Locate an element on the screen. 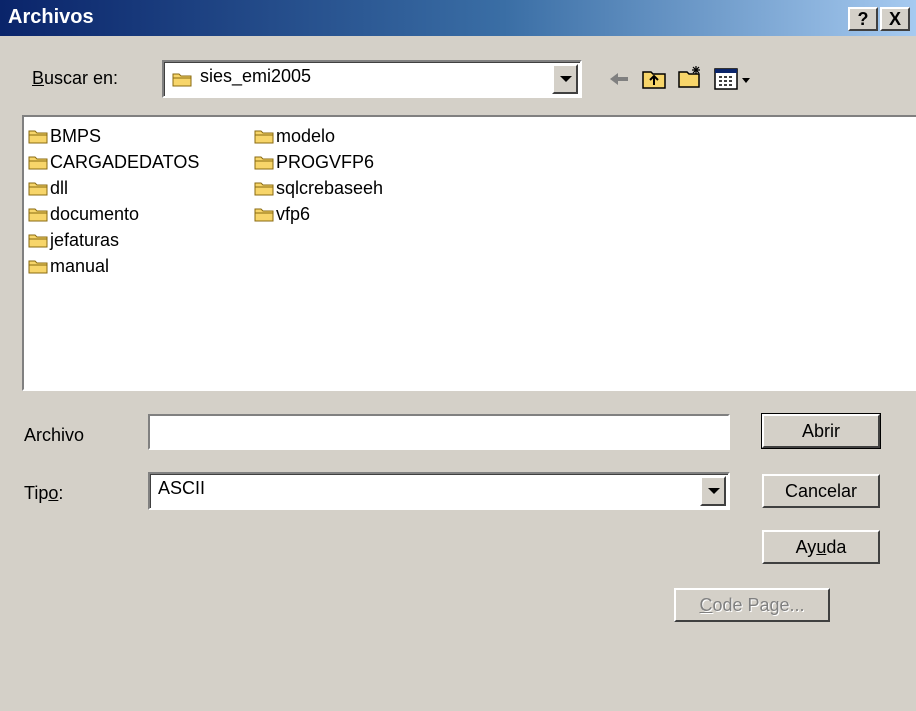  back-arrow-icon is located at coordinates (620, 79).